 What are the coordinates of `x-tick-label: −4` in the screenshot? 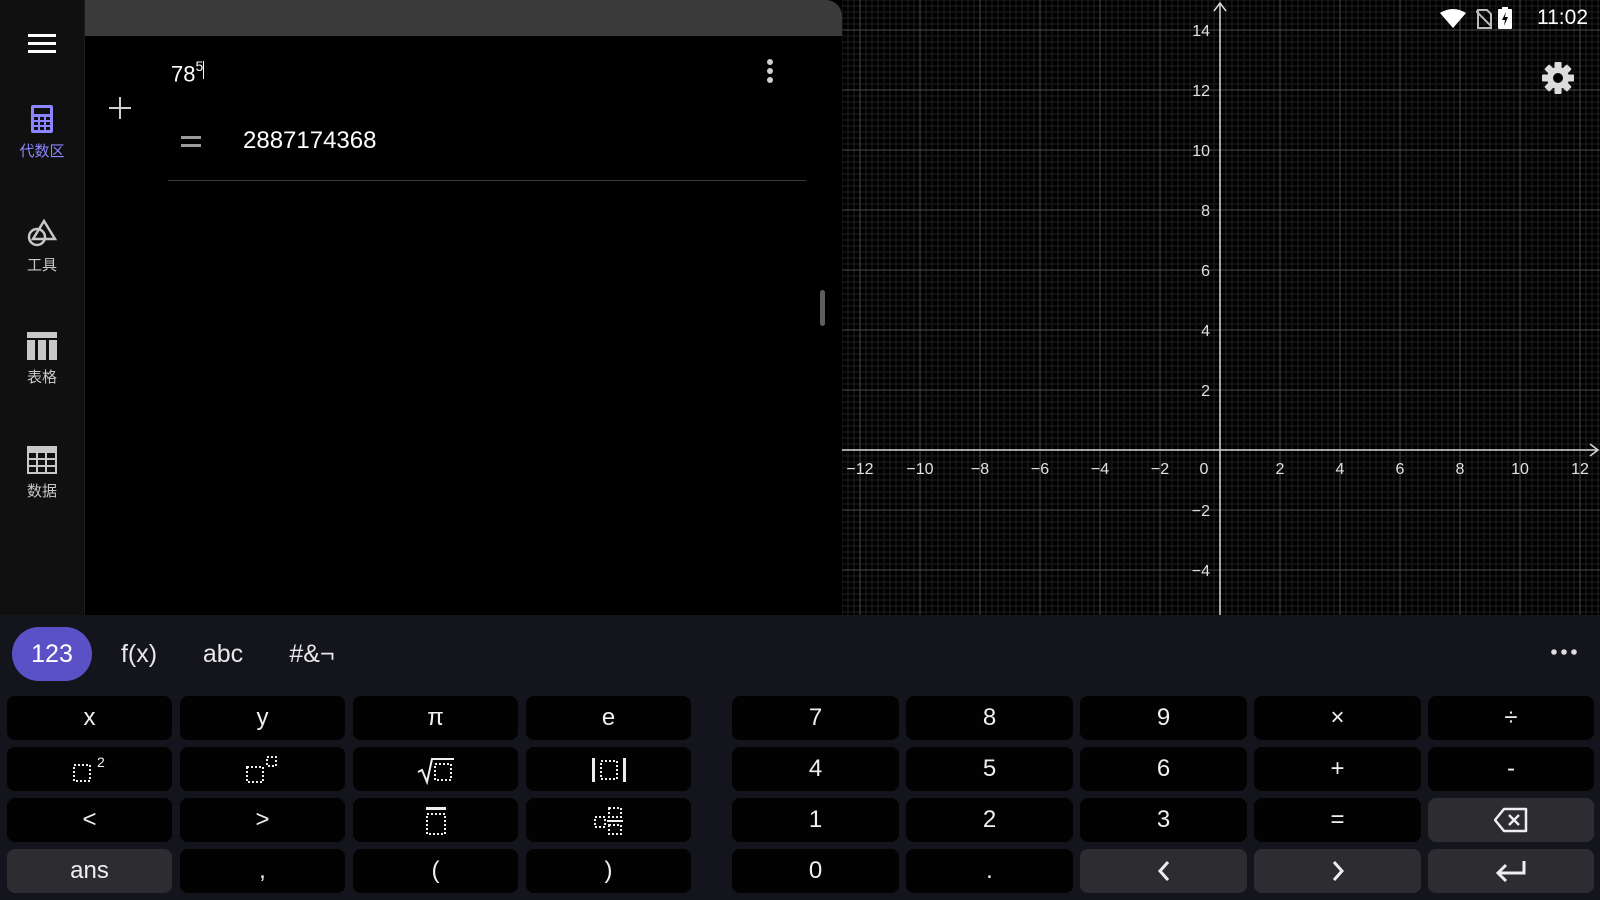 It's located at (1100, 469).